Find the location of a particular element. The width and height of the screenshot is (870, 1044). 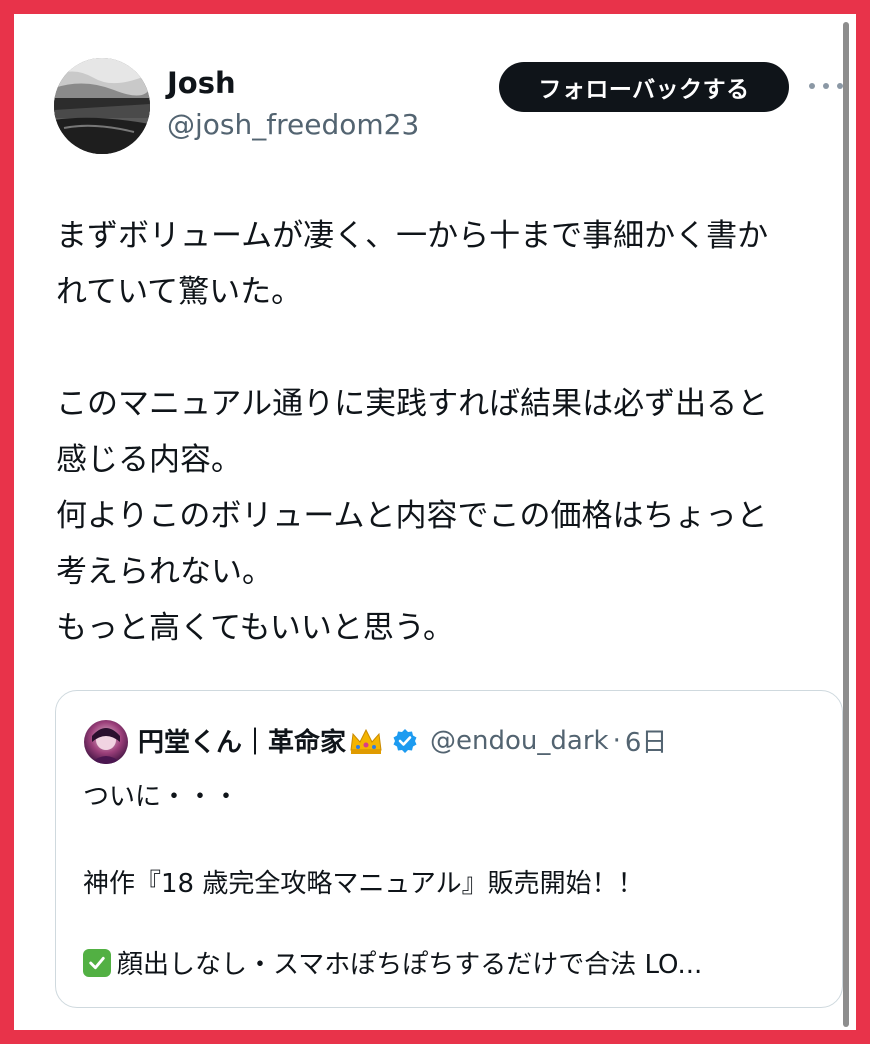

post-text-line: 感じる内容。 is located at coordinates (149, 460).